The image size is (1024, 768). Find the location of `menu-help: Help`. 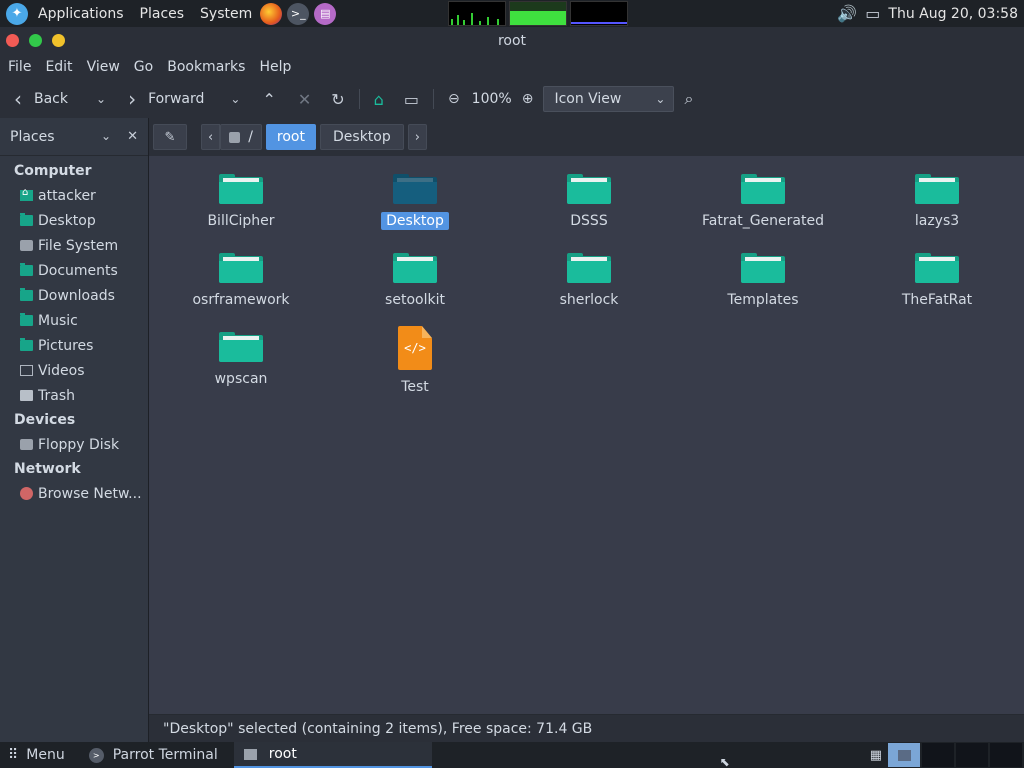

menu-help: Help is located at coordinates (275, 67).